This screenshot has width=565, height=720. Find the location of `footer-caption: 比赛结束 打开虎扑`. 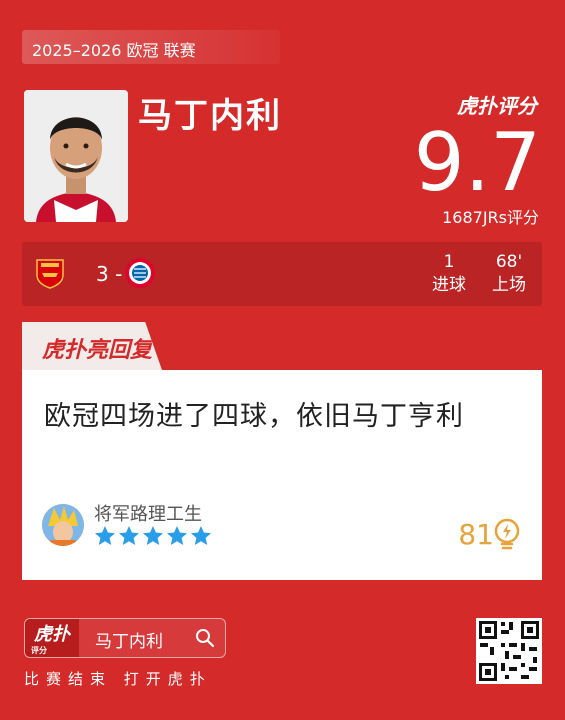

footer-caption: 比赛结束 打开虎扑 is located at coordinates (118, 679).